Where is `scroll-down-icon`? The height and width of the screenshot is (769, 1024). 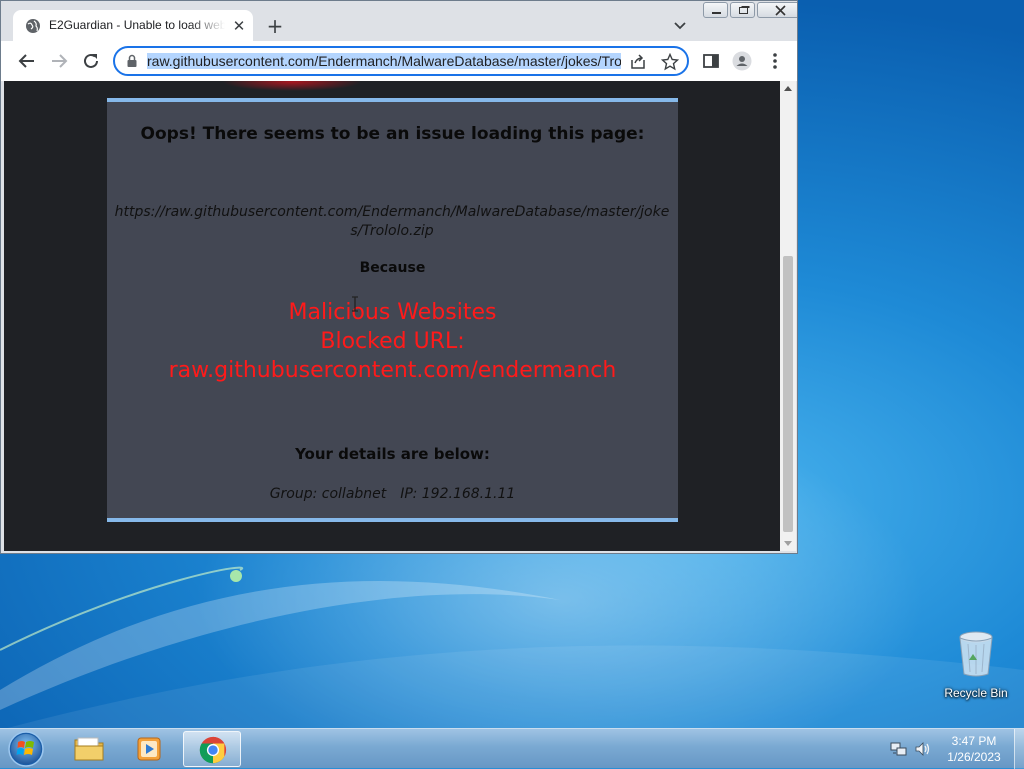
scroll-down-icon is located at coordinates (788, 543).